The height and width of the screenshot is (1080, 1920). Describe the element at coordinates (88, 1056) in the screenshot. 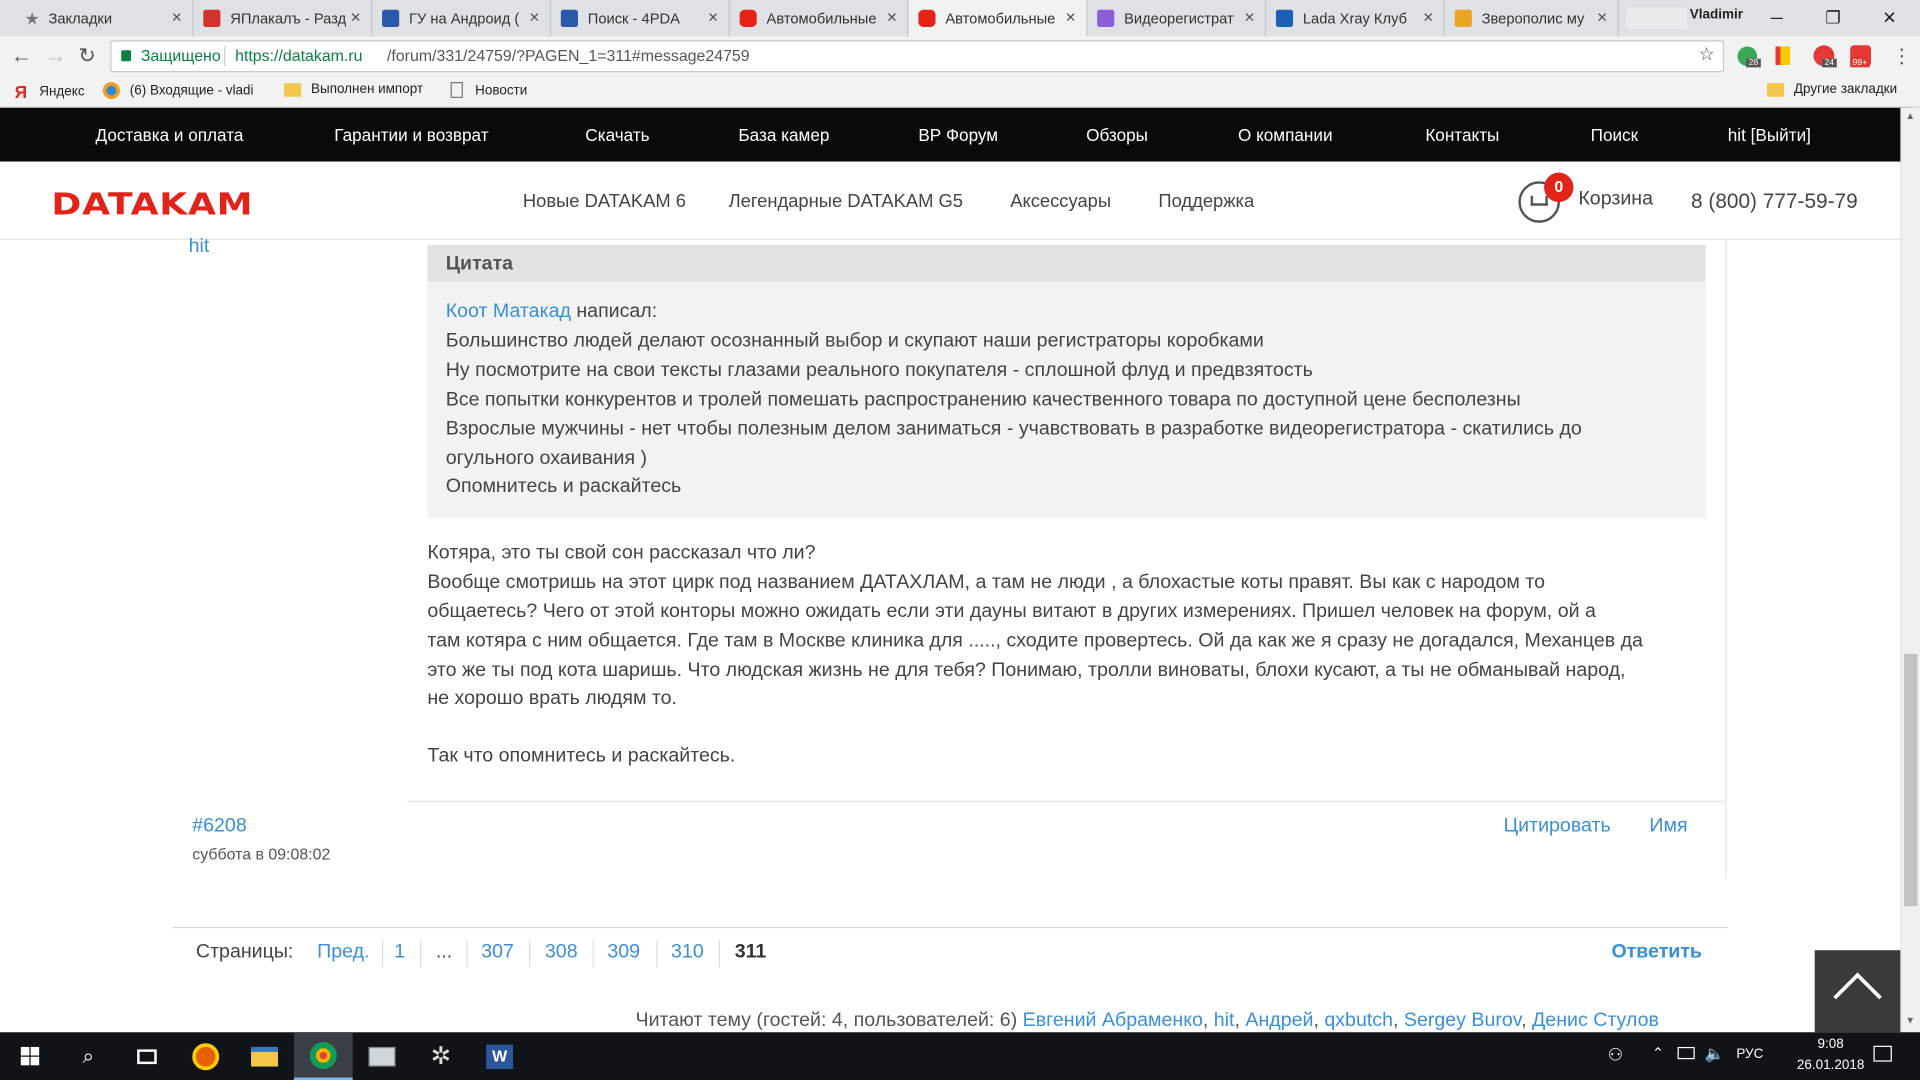

I see `search-icon: ⌕` at that location.